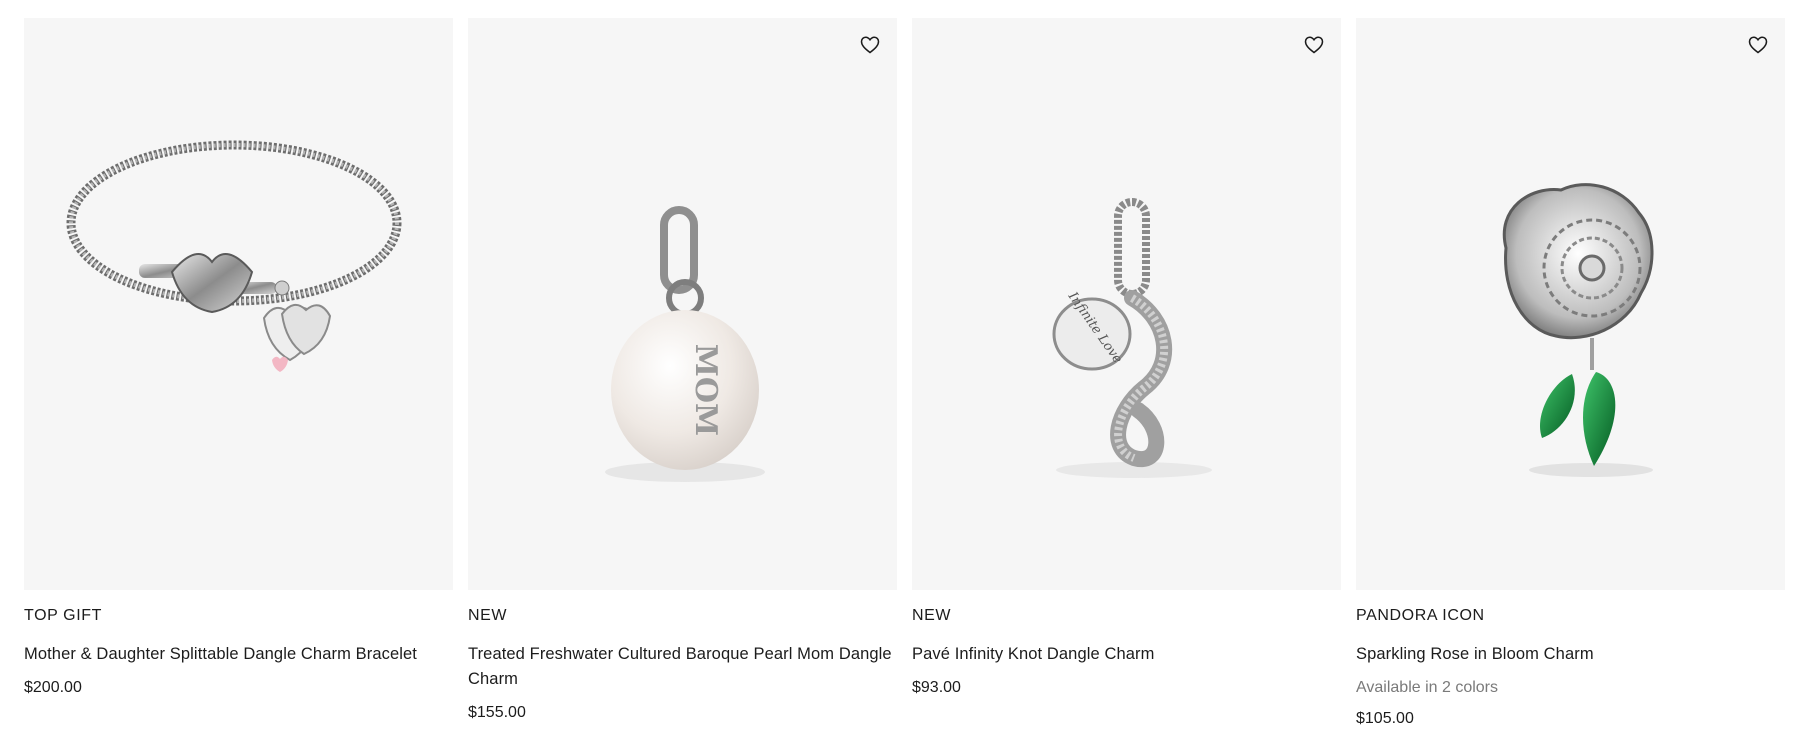  Describe the element at coordinates (234, 256) in the screenshot. I see `bracelet-image` at that location.